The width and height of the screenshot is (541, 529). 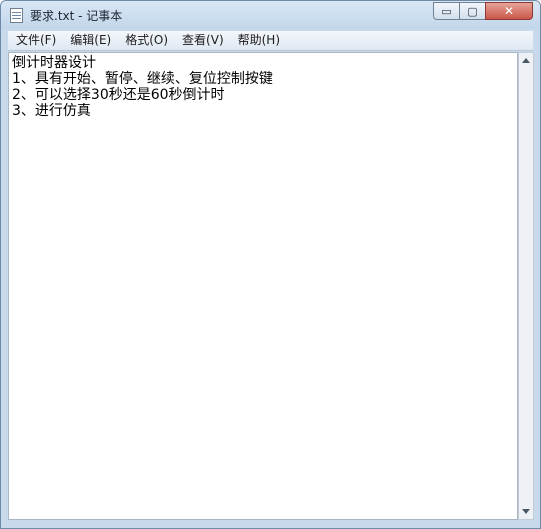 I want to click on close-icon: ✕, so click(x=509, y=11).